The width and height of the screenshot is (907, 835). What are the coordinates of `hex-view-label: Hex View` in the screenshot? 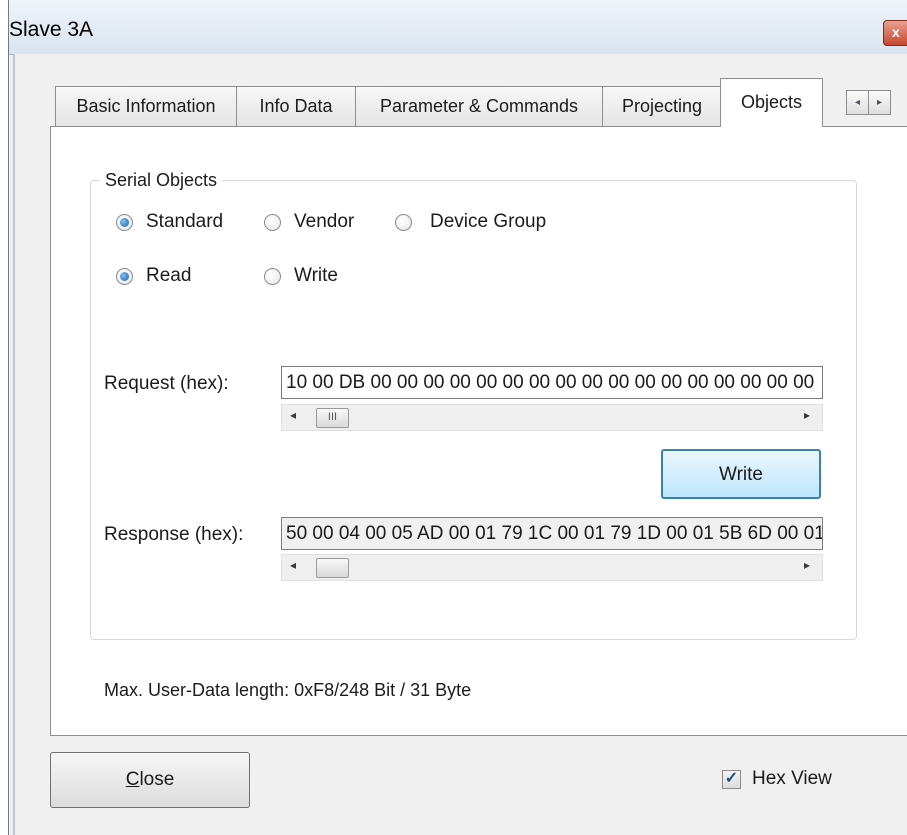 It's located at (792, 778).